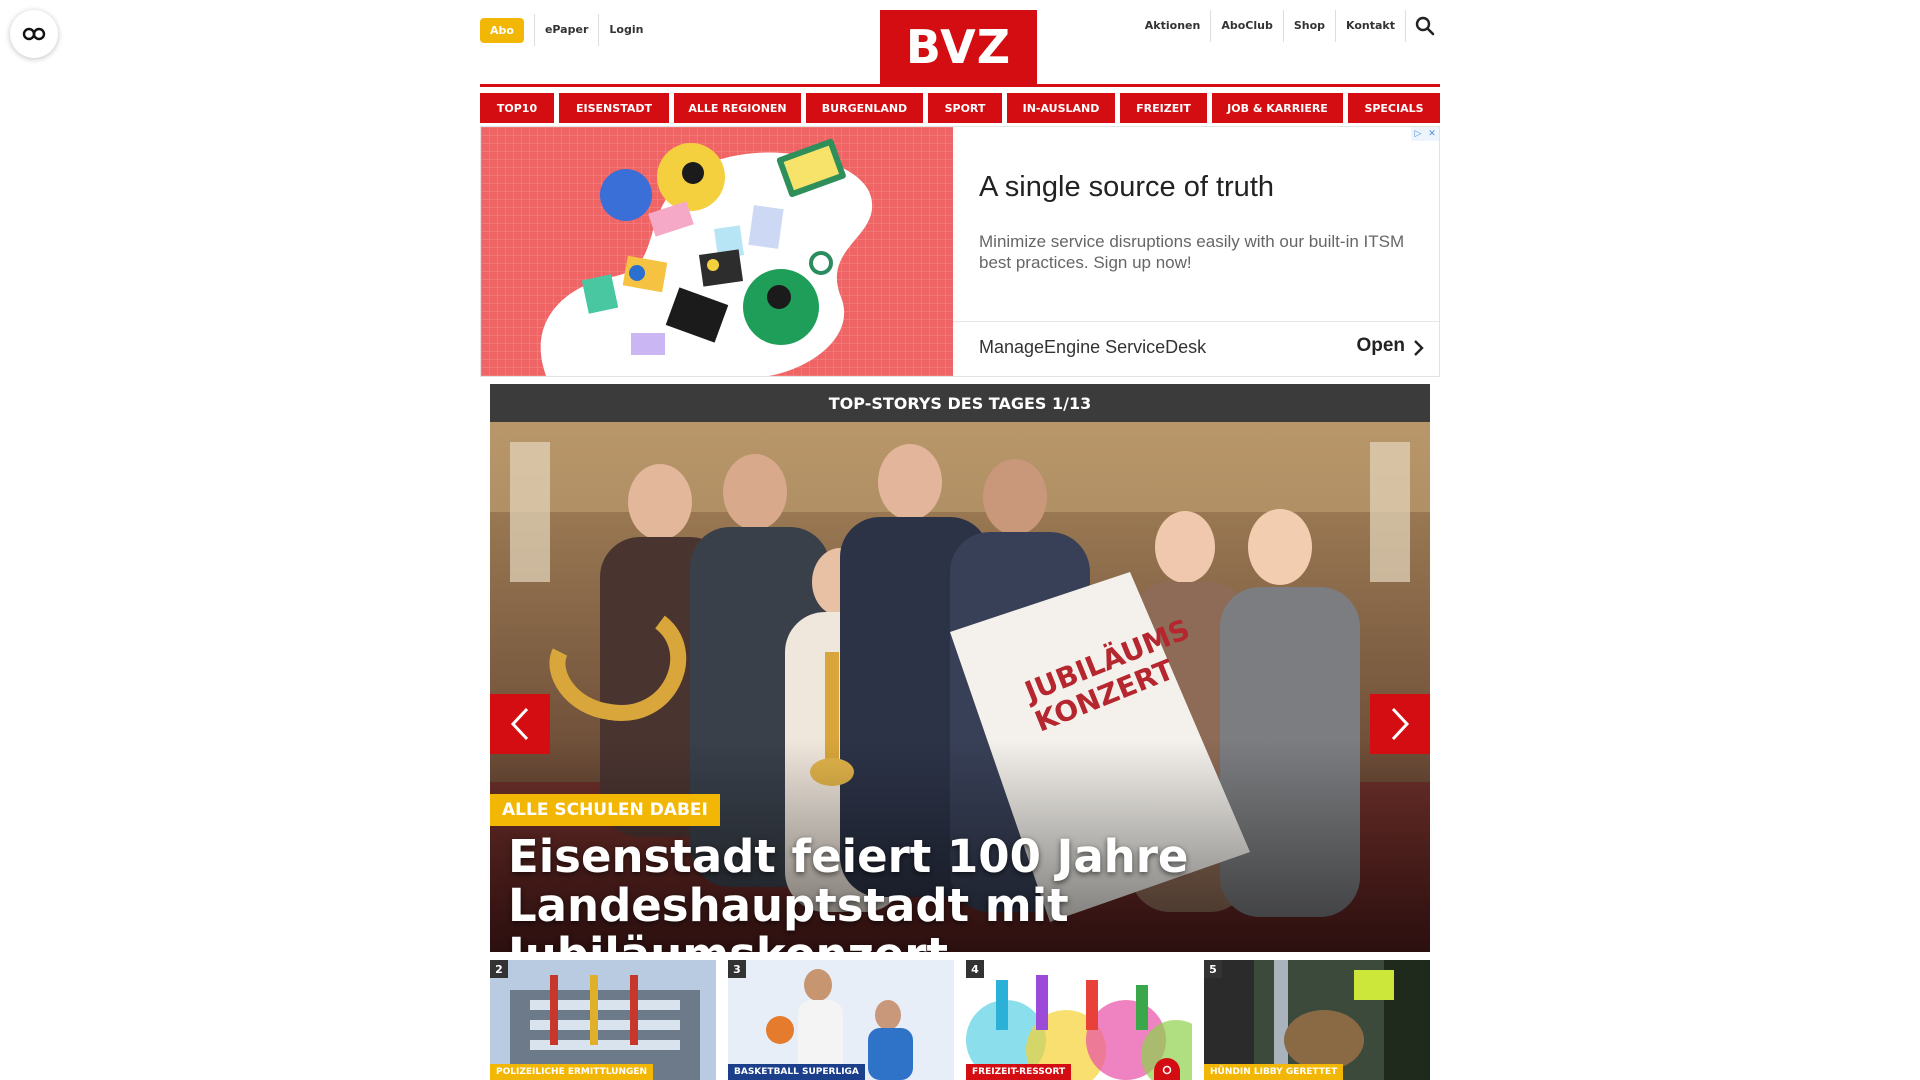 The image size is (1920, 1080). Describe the element at coordinates (1079, 1020) in the screenshot. I see `story-thumb: 4 FREIZEIT-RESSORT` at that location.